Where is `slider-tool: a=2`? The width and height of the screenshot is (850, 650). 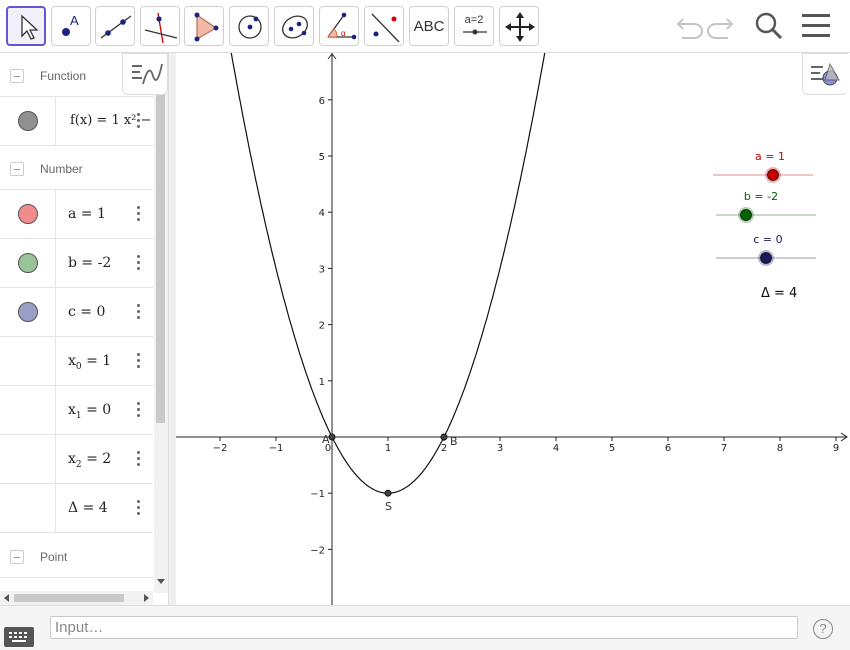 slider-tool: a=2 is located at coordinates (474, 26).